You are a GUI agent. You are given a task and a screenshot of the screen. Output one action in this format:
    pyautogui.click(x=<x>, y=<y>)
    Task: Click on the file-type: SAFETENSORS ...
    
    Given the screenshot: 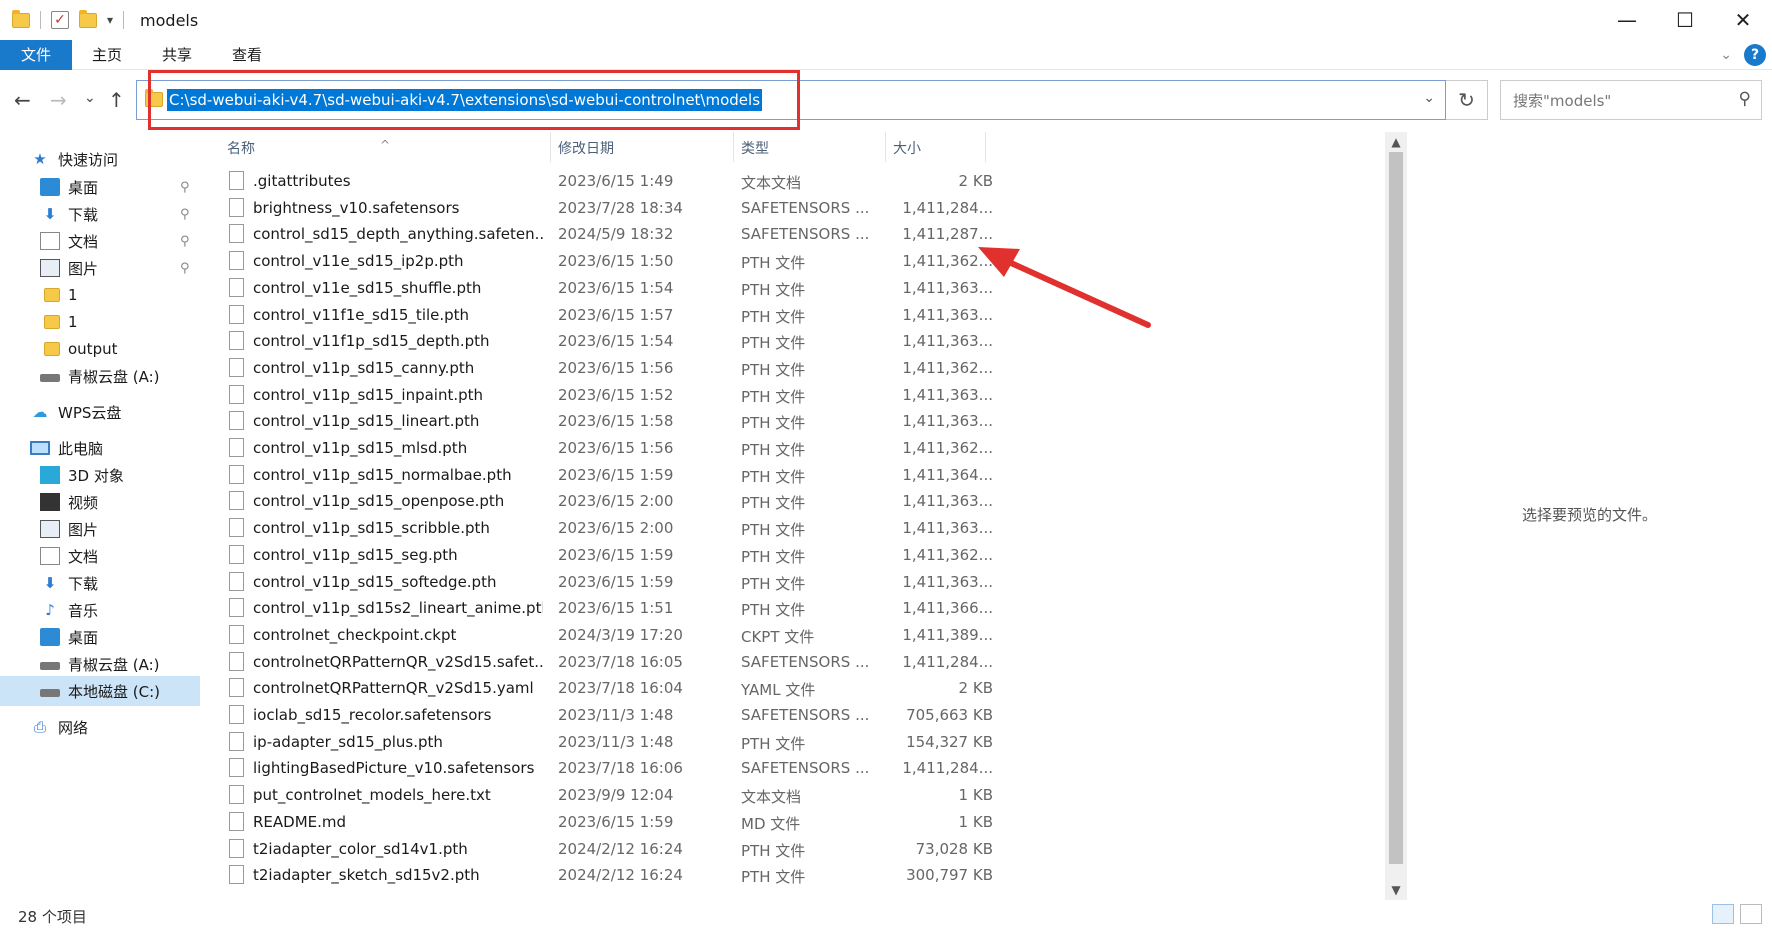 What is the action you would take?
    pyautogui.click(x=805, y=768)
    